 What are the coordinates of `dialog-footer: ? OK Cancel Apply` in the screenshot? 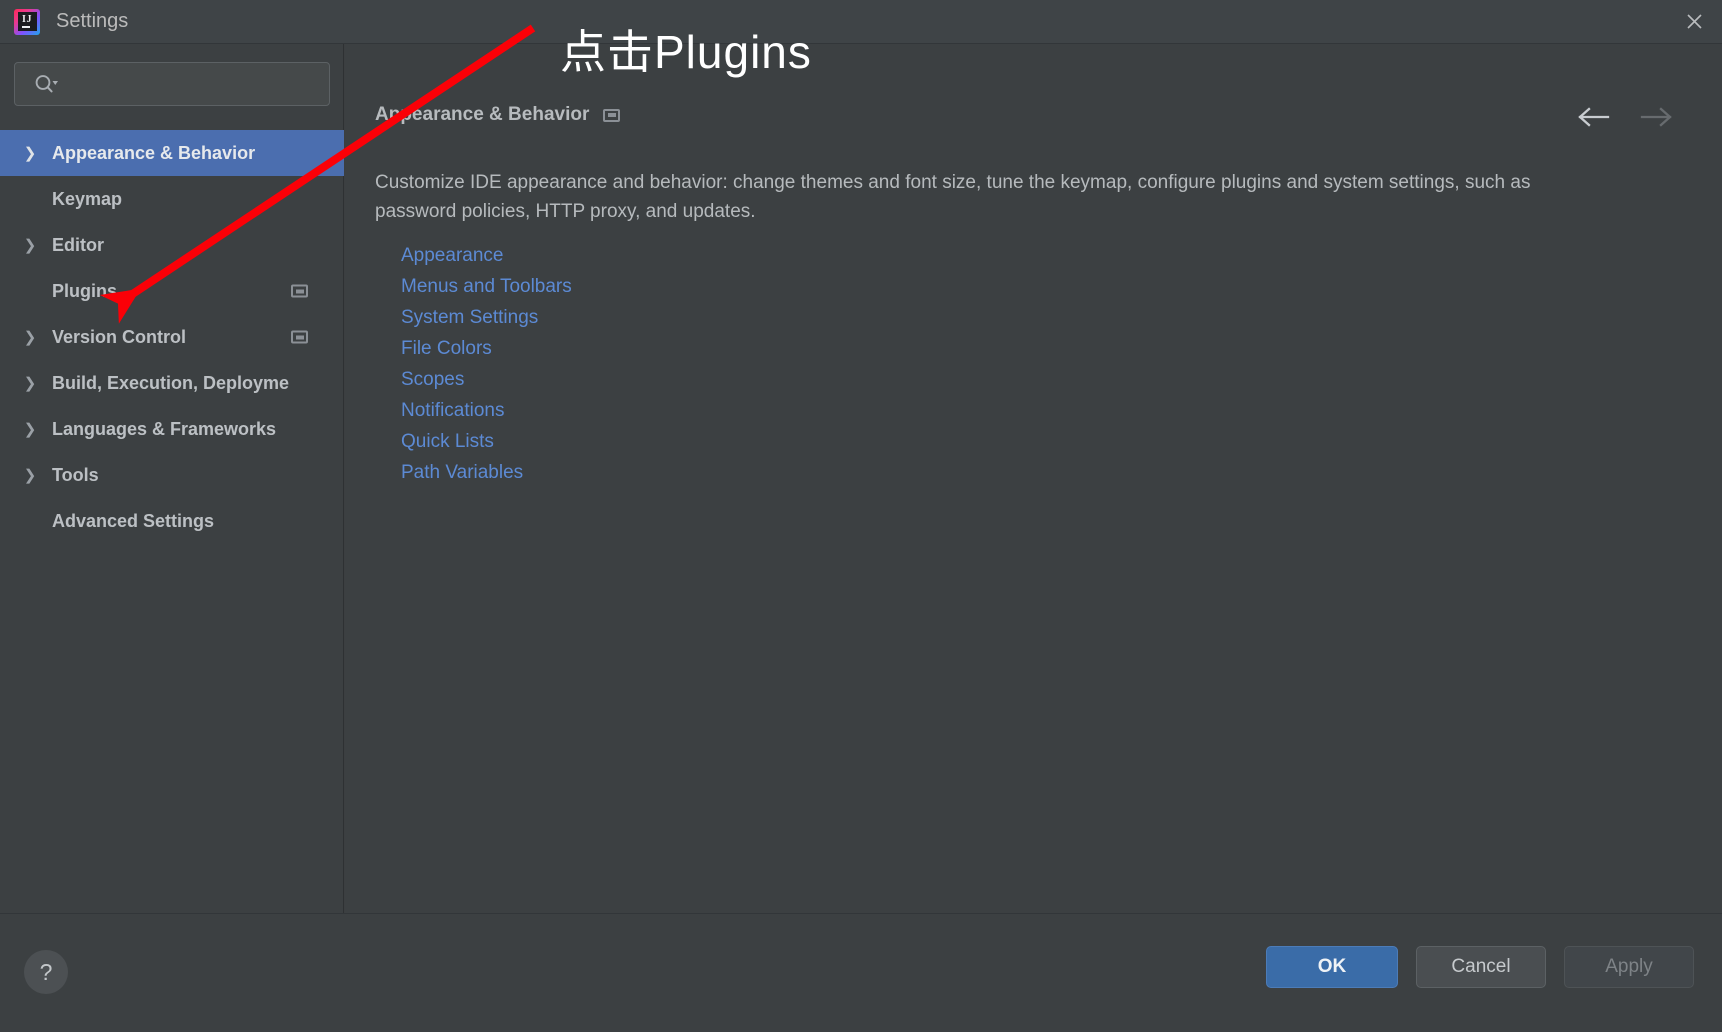 It's located at (861, 972).